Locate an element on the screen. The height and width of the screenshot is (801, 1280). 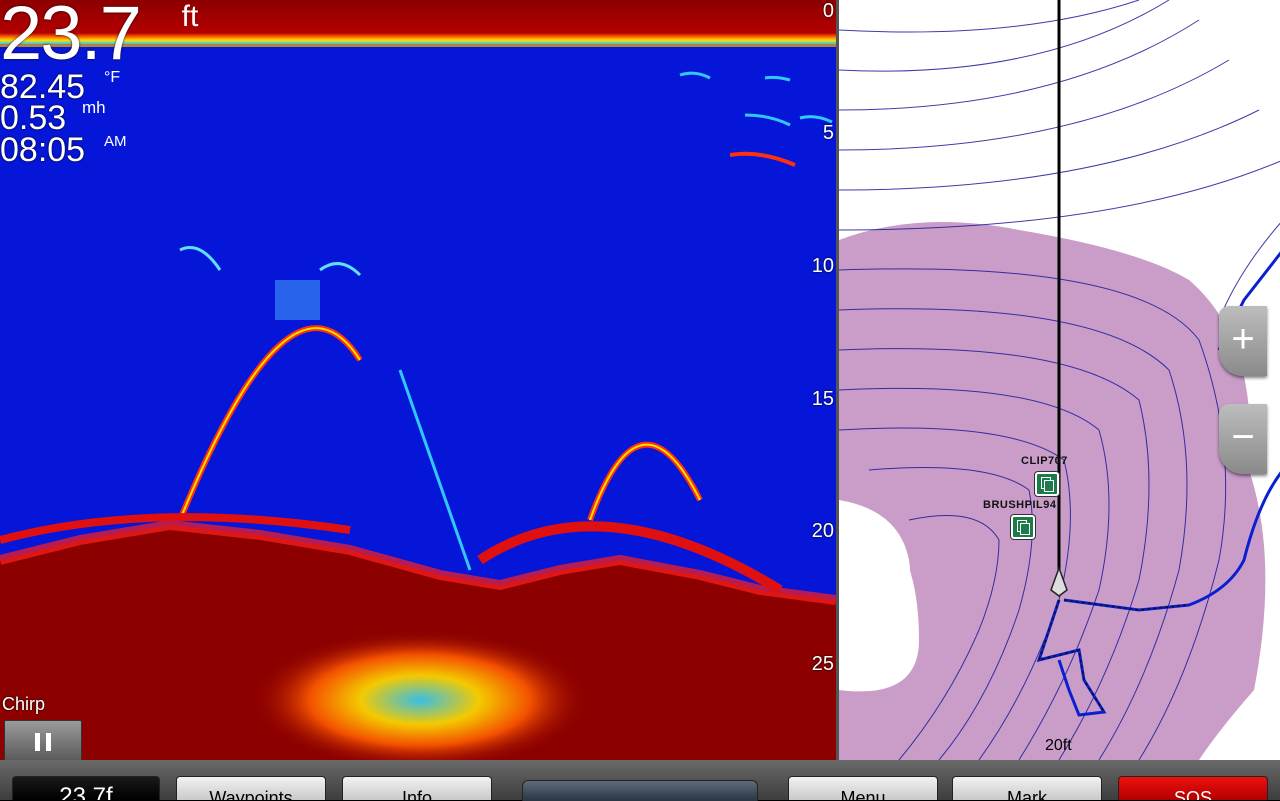
map-scale-label: 20ft is located at coordinates (1058, 745).